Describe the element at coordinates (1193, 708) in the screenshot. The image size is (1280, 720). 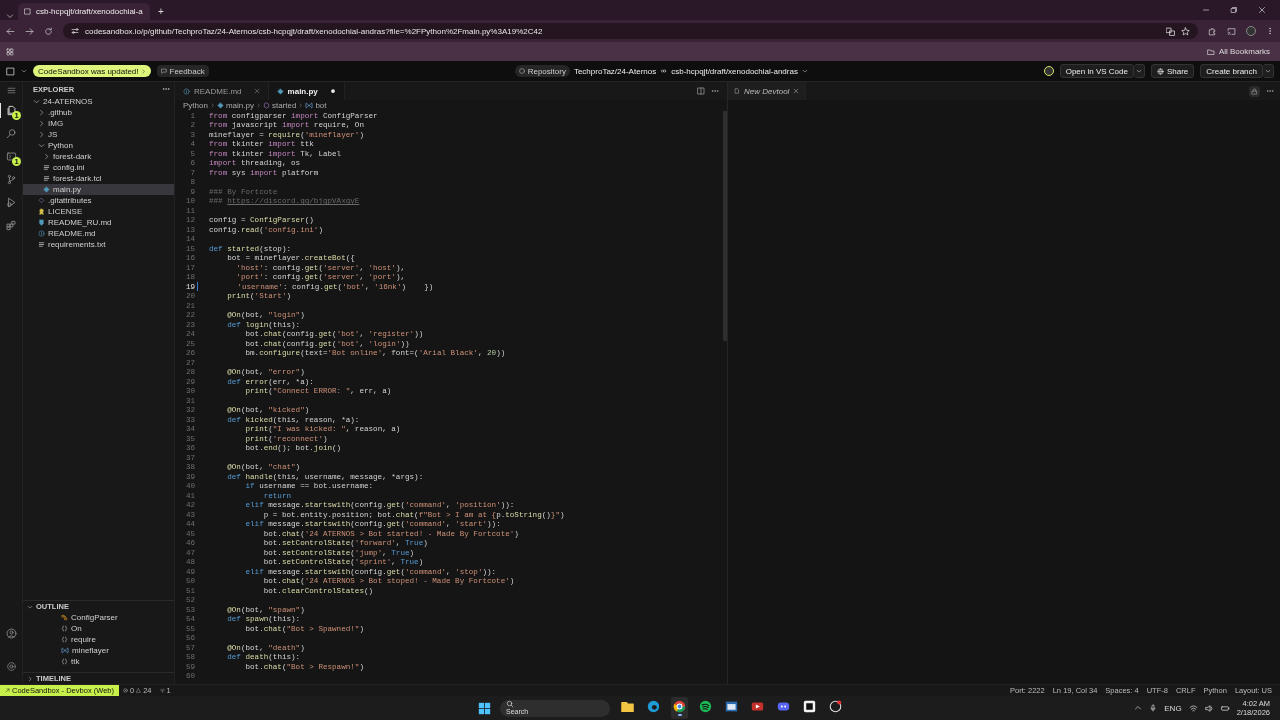
I see `wifi-icon` at that location.